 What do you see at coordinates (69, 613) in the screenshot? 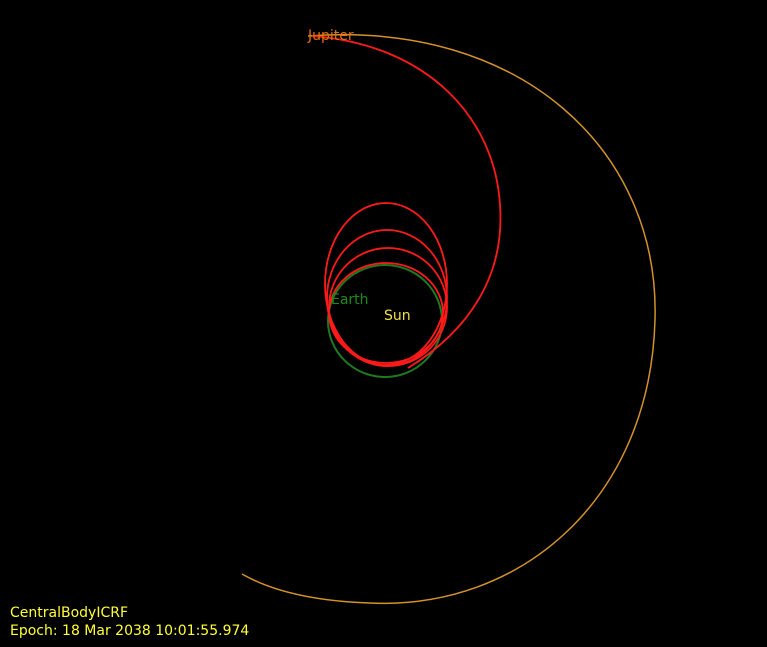
I see `reference-frame-label: CentralBodyICRF` at bounding box center [69, 613].